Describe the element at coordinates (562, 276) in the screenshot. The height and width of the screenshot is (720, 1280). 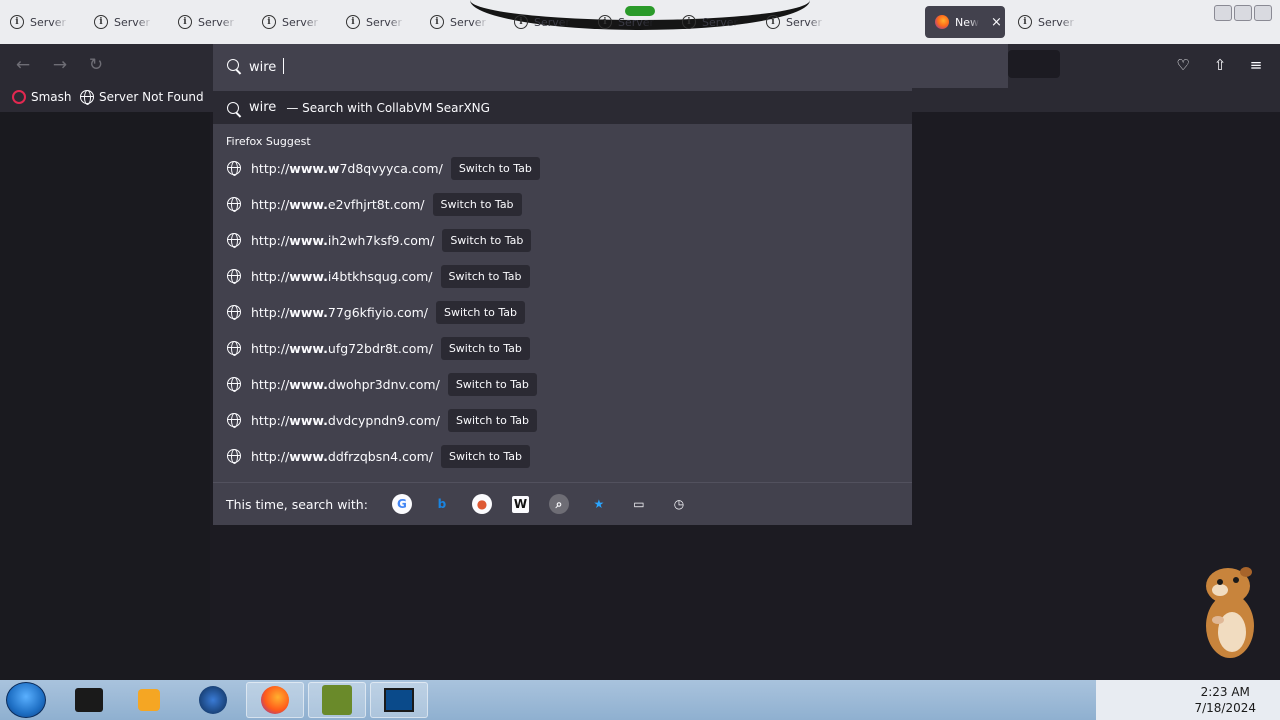
I see `suggest-result-row: http://www.i4btkhsqug.com/Switch to Tab` at that location.